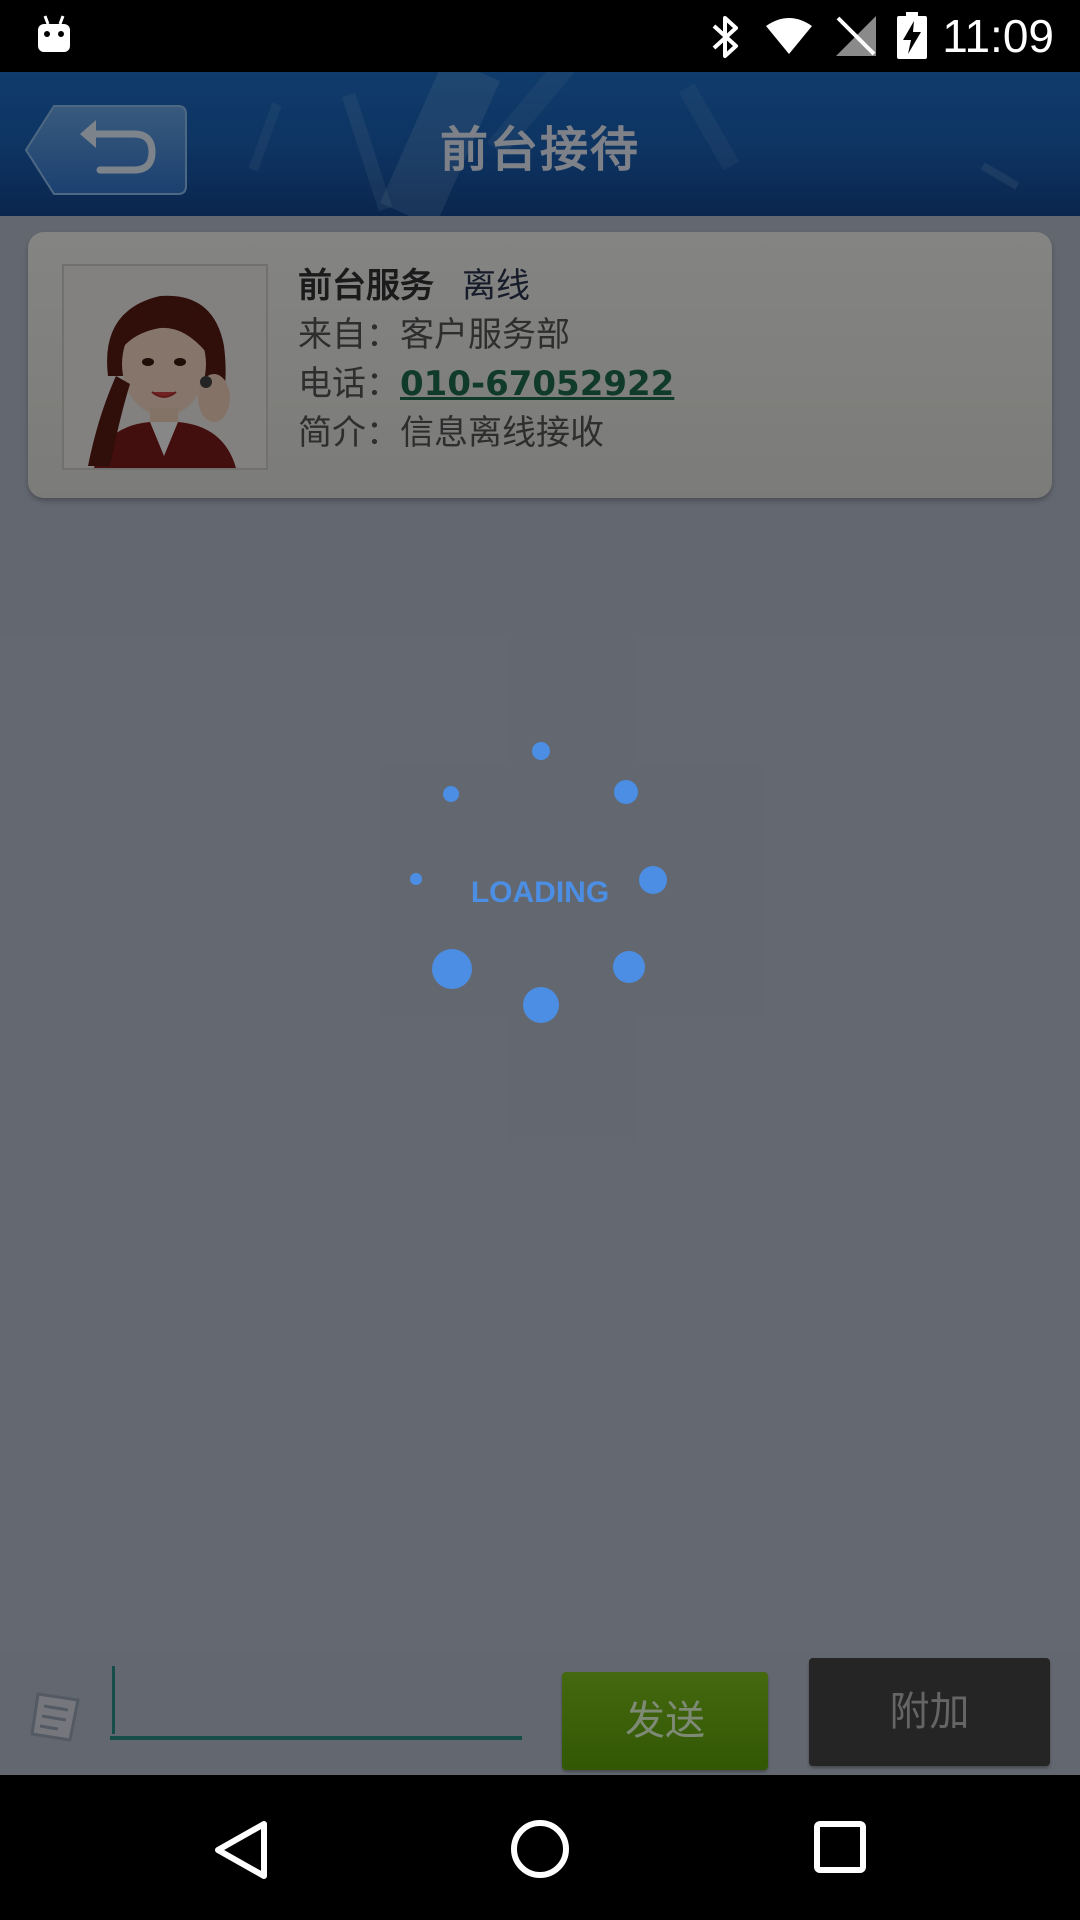 The height and width of the screenshot is (1920, 1080). I want to click on loading-label: LOADING, so click(540, 892).